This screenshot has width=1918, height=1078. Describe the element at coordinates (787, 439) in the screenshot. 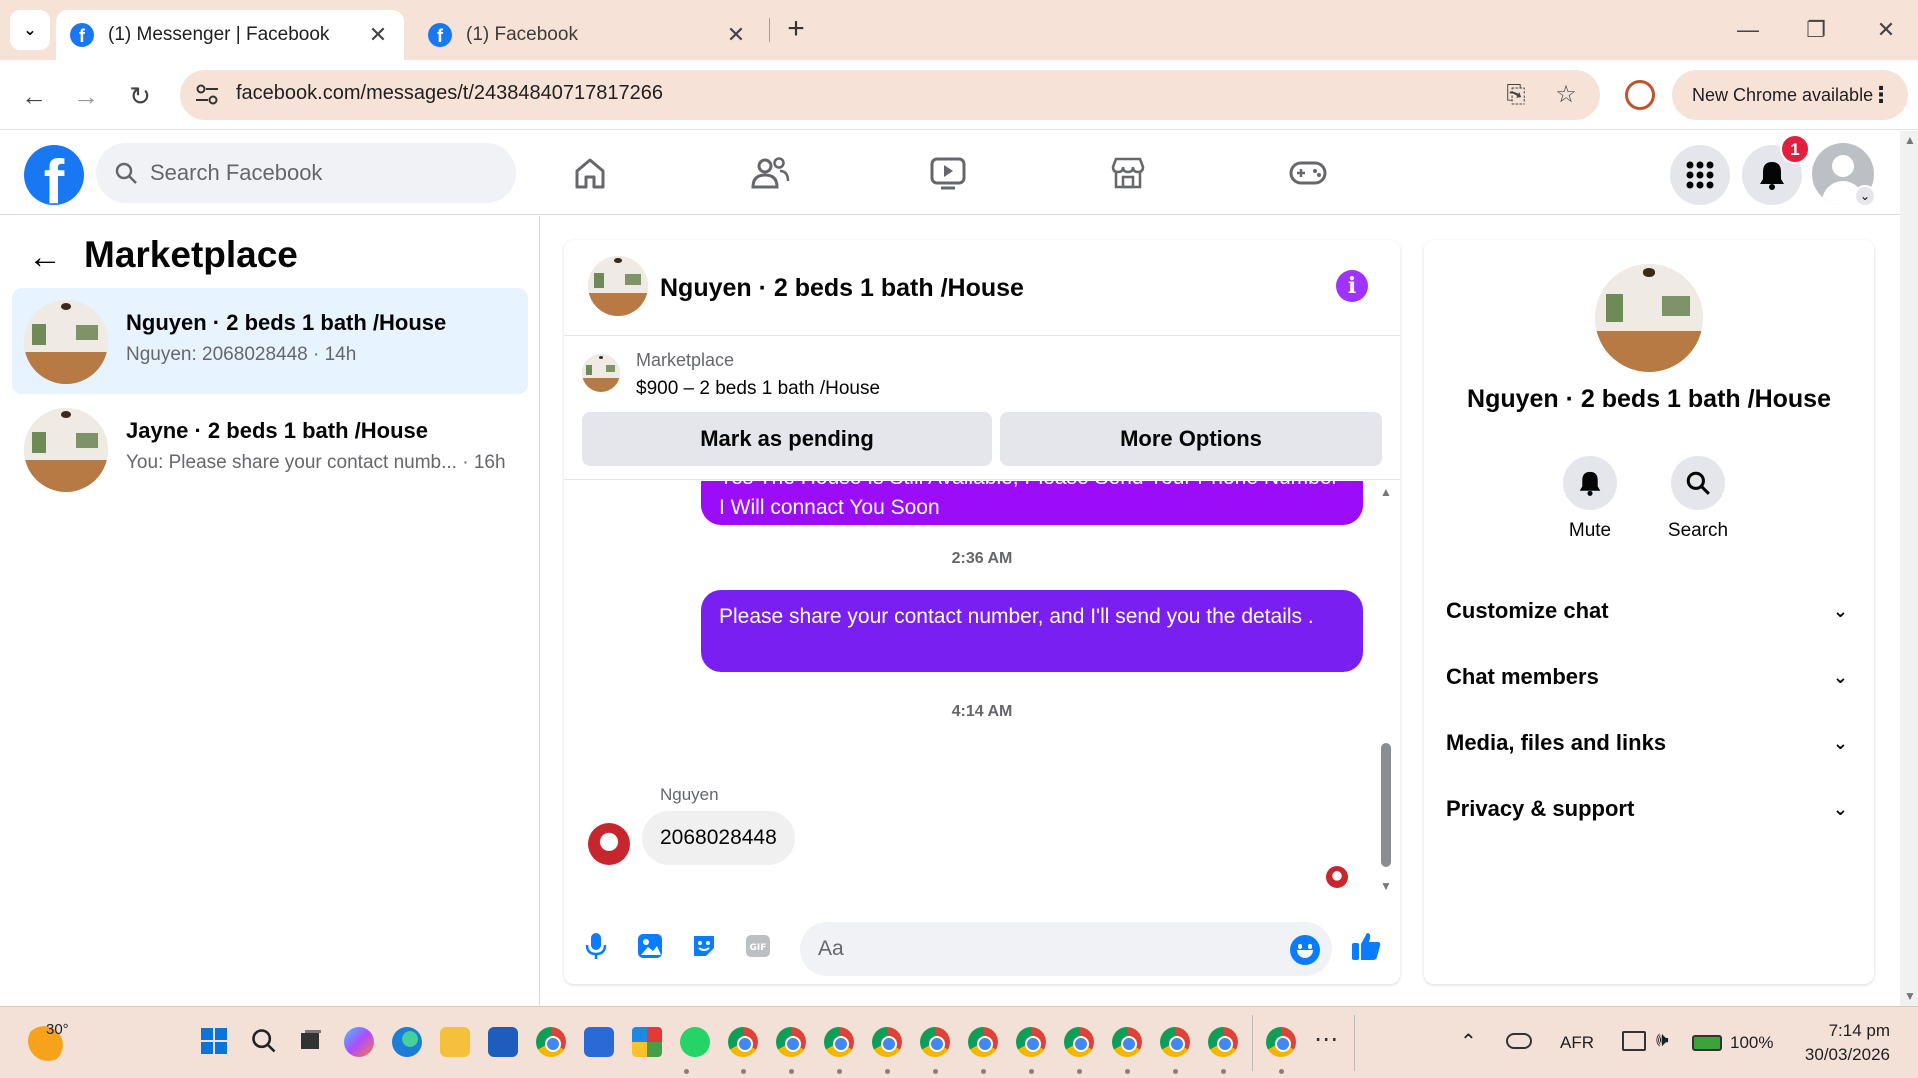

I see `mark-as-pending-button: Mark as pending` at that location.